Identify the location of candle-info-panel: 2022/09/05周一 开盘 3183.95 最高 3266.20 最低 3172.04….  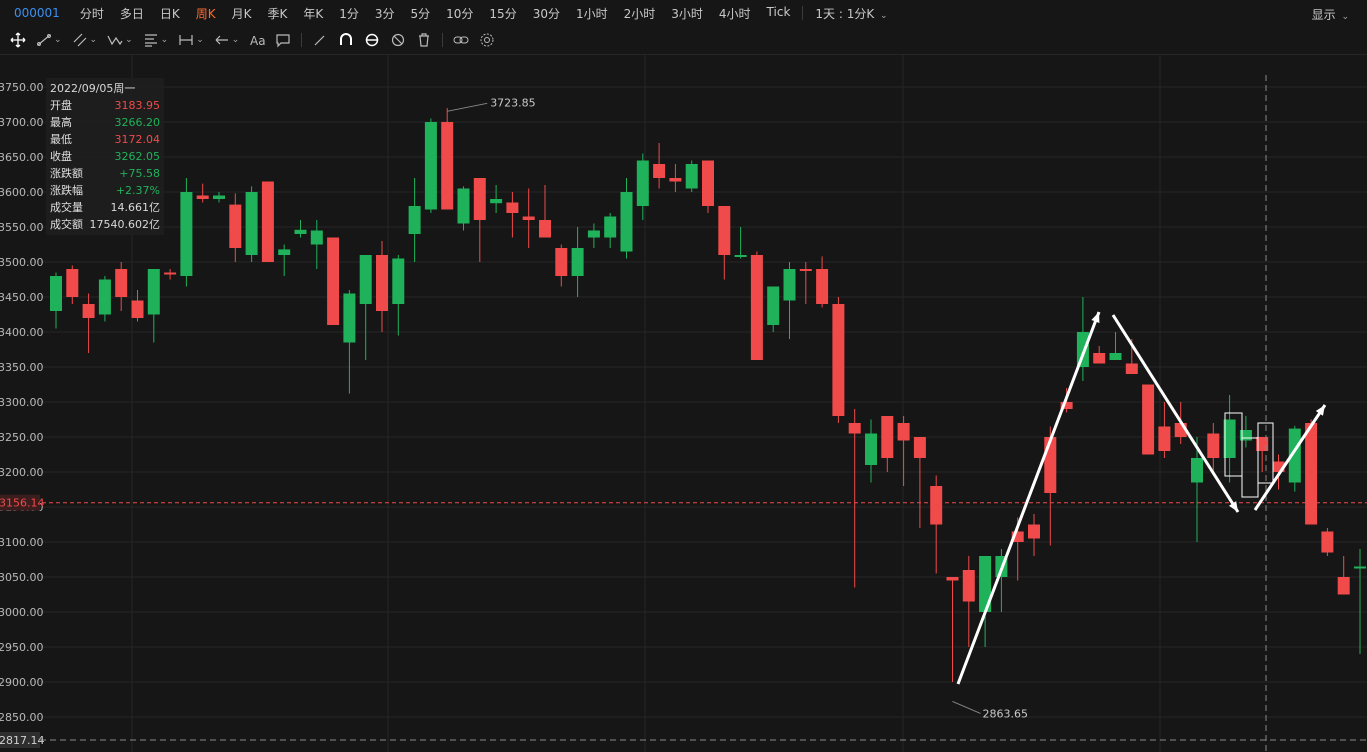
(105, 156).